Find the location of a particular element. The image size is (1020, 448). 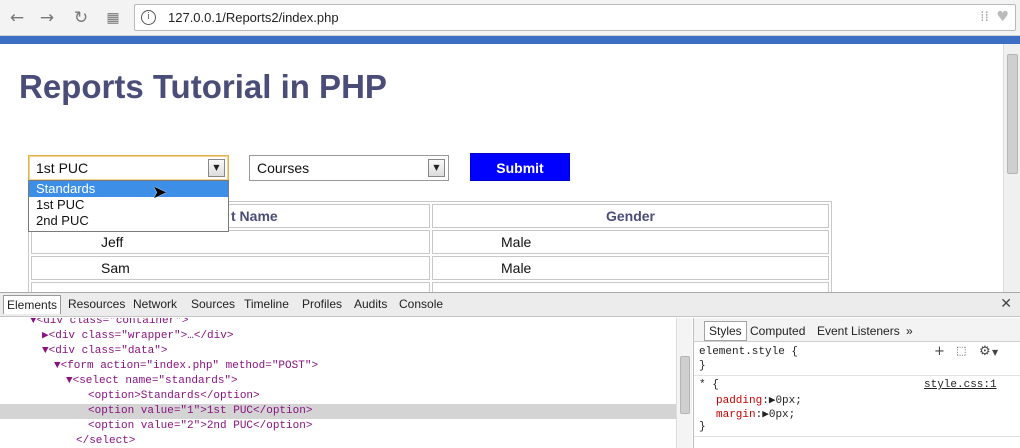

sidebar-tabs: Styles Computed Event Listeners » is located at coordinates (857, 330).